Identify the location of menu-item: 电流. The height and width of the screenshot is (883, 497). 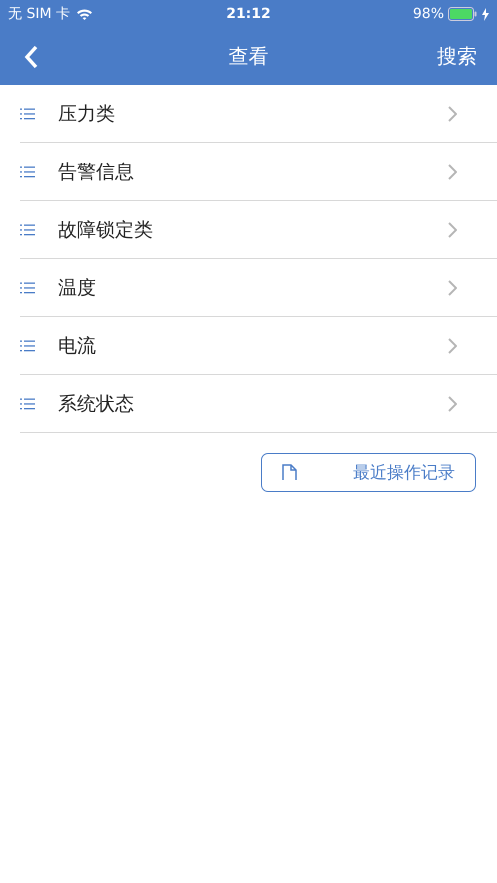
(253, 345).